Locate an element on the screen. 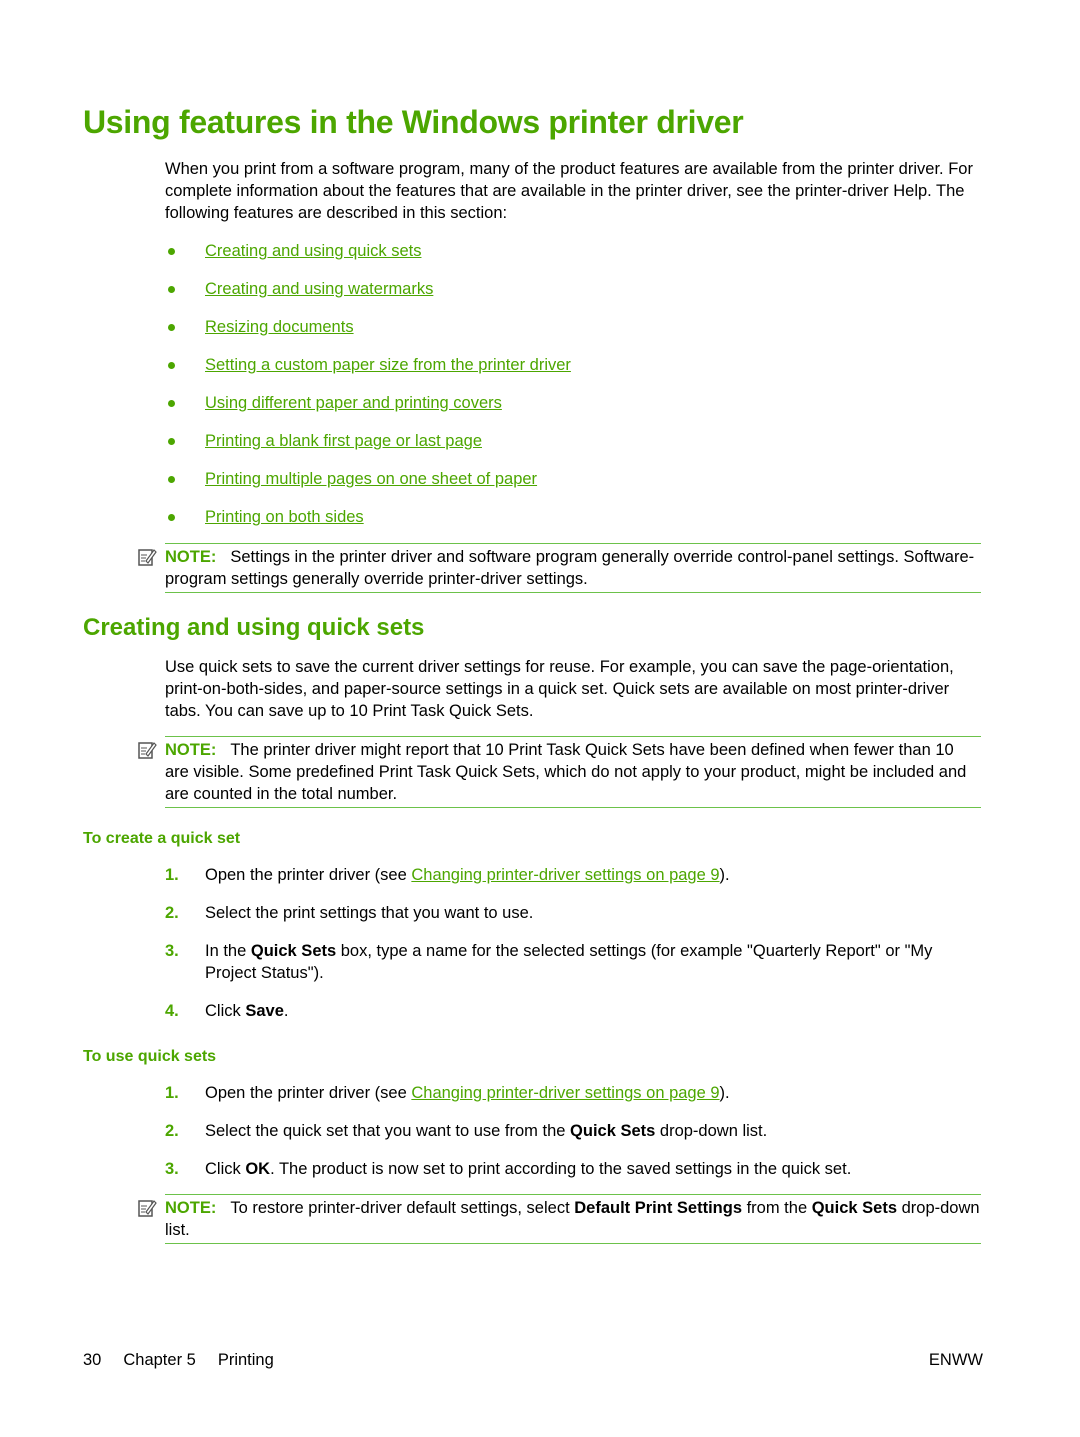 The width and height of the screenshot is (1080, 1437). feature-link: Resizing documents is located at coordinates (279, 327).